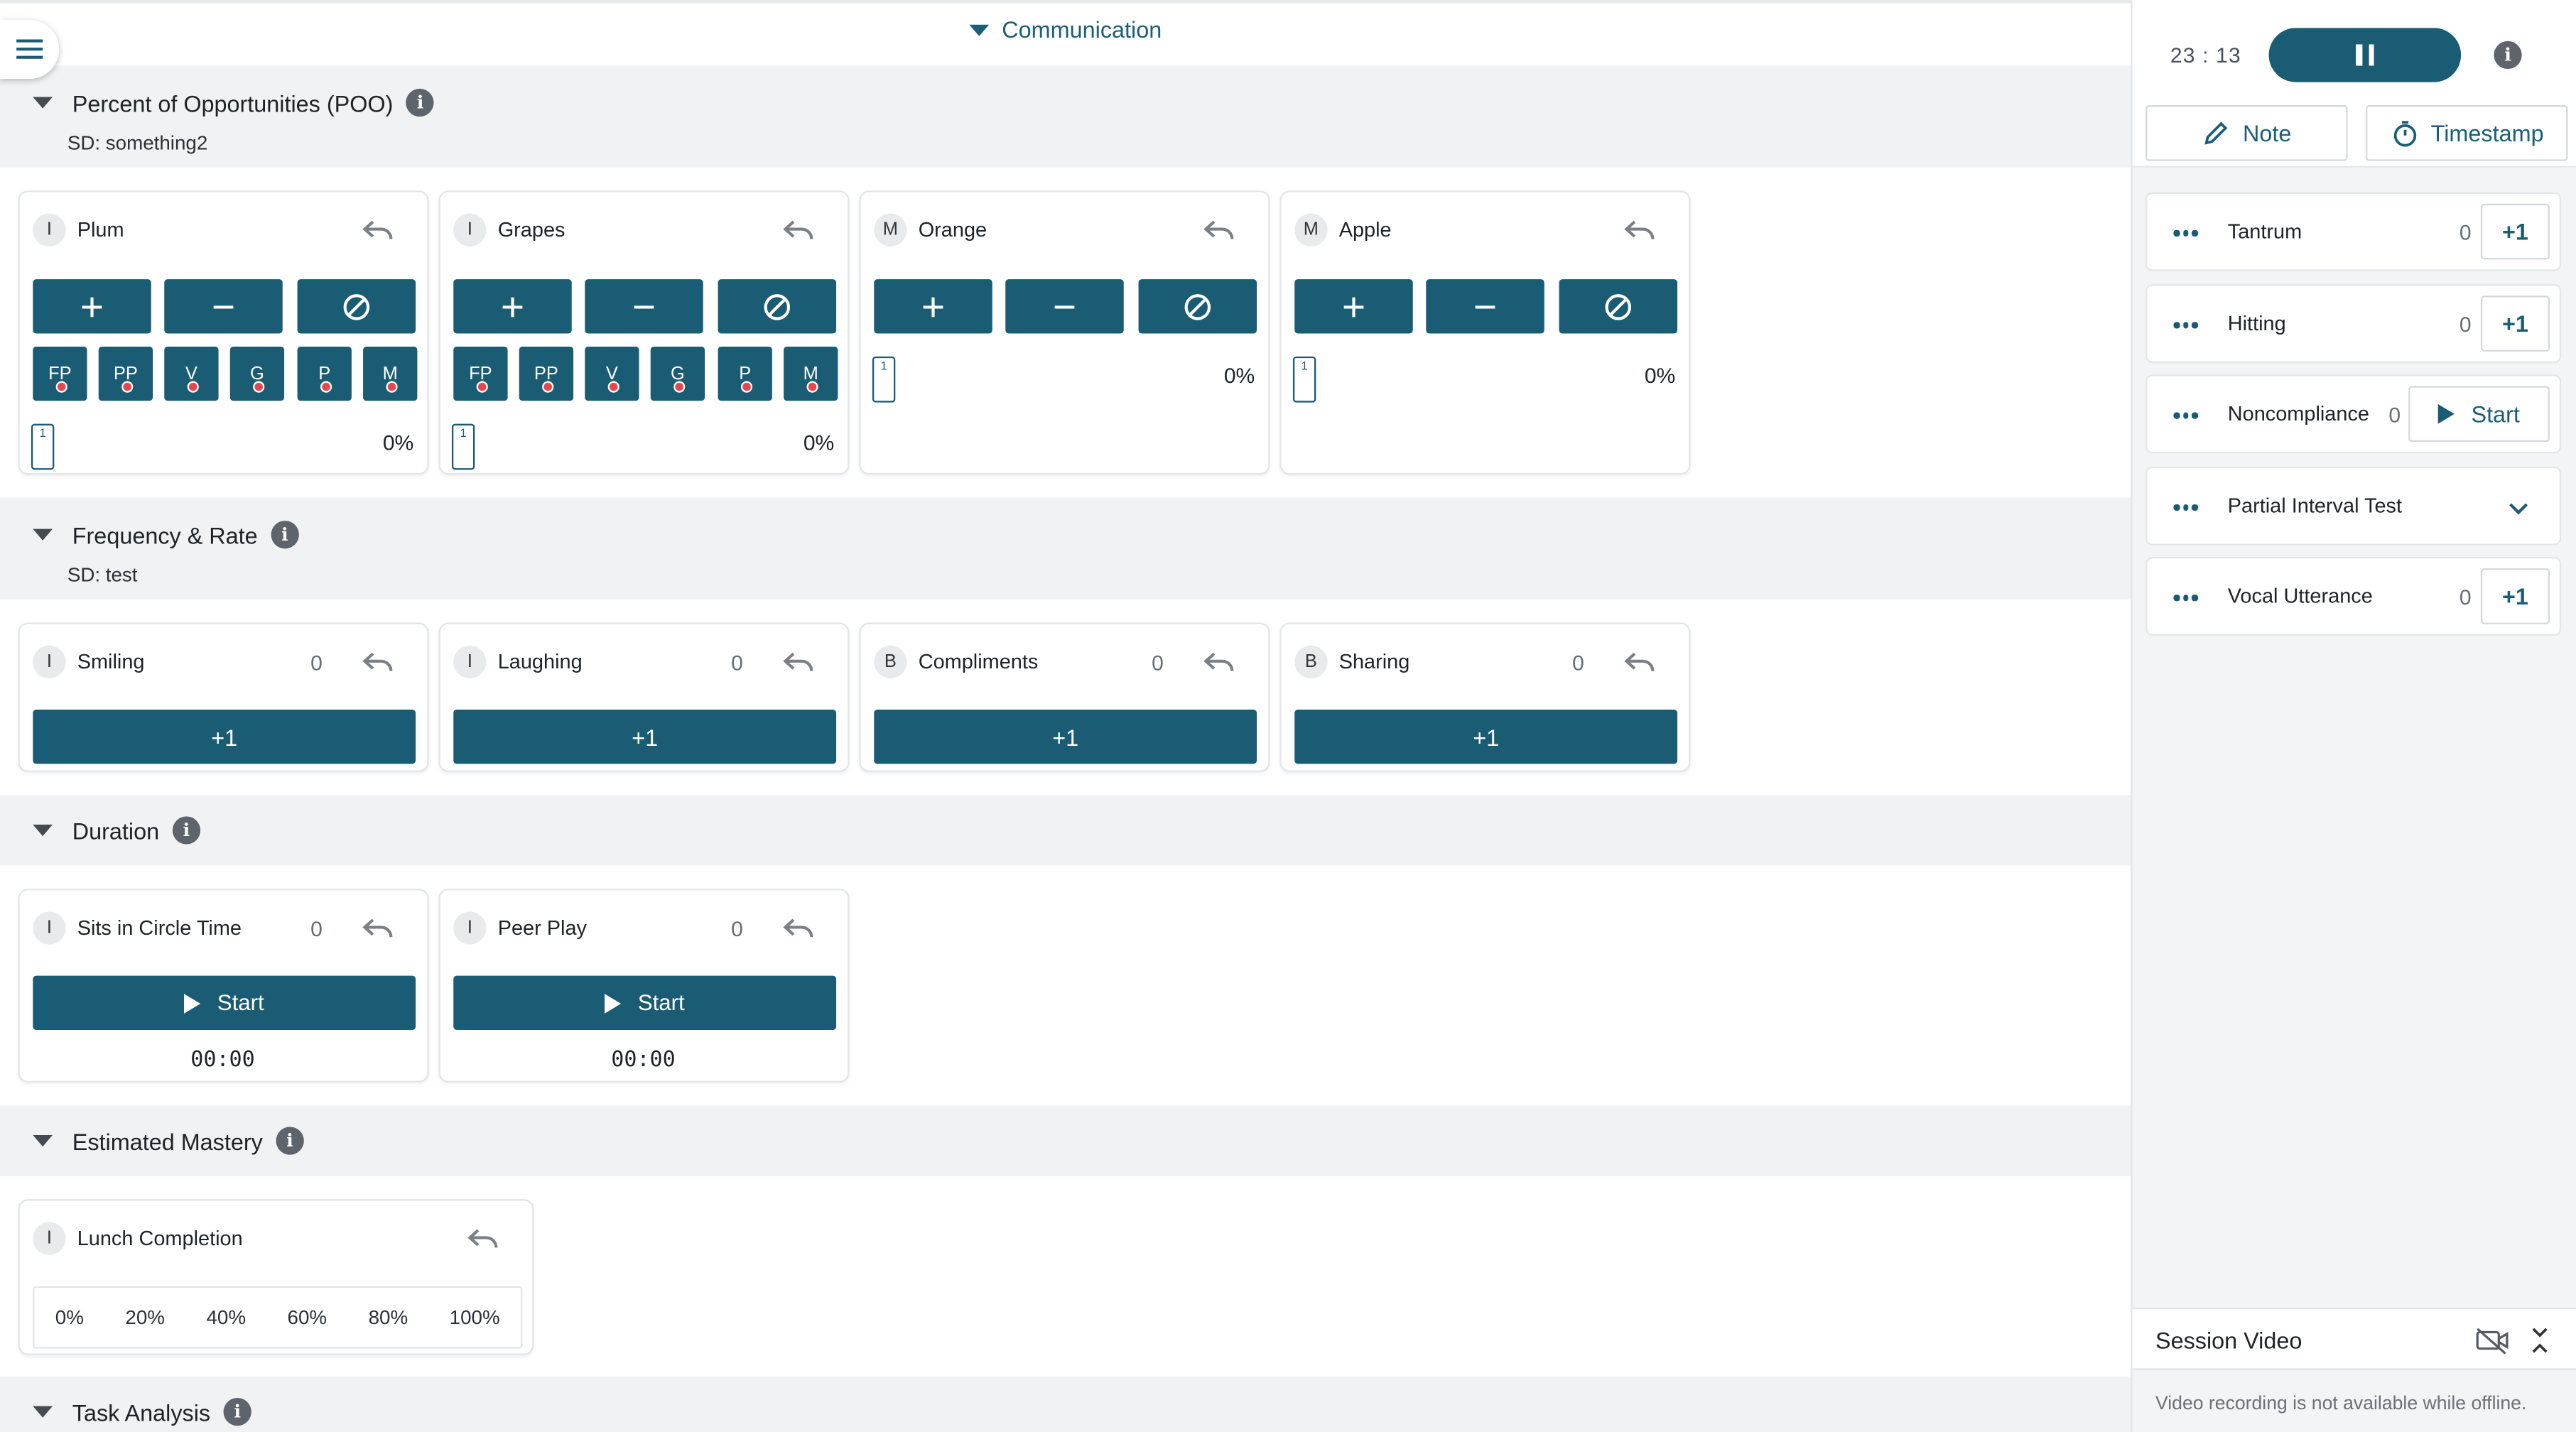  Describe the element at coordinates (2354, 1339) in the screenshot. I see `session-video-header: Session Video` at that location.